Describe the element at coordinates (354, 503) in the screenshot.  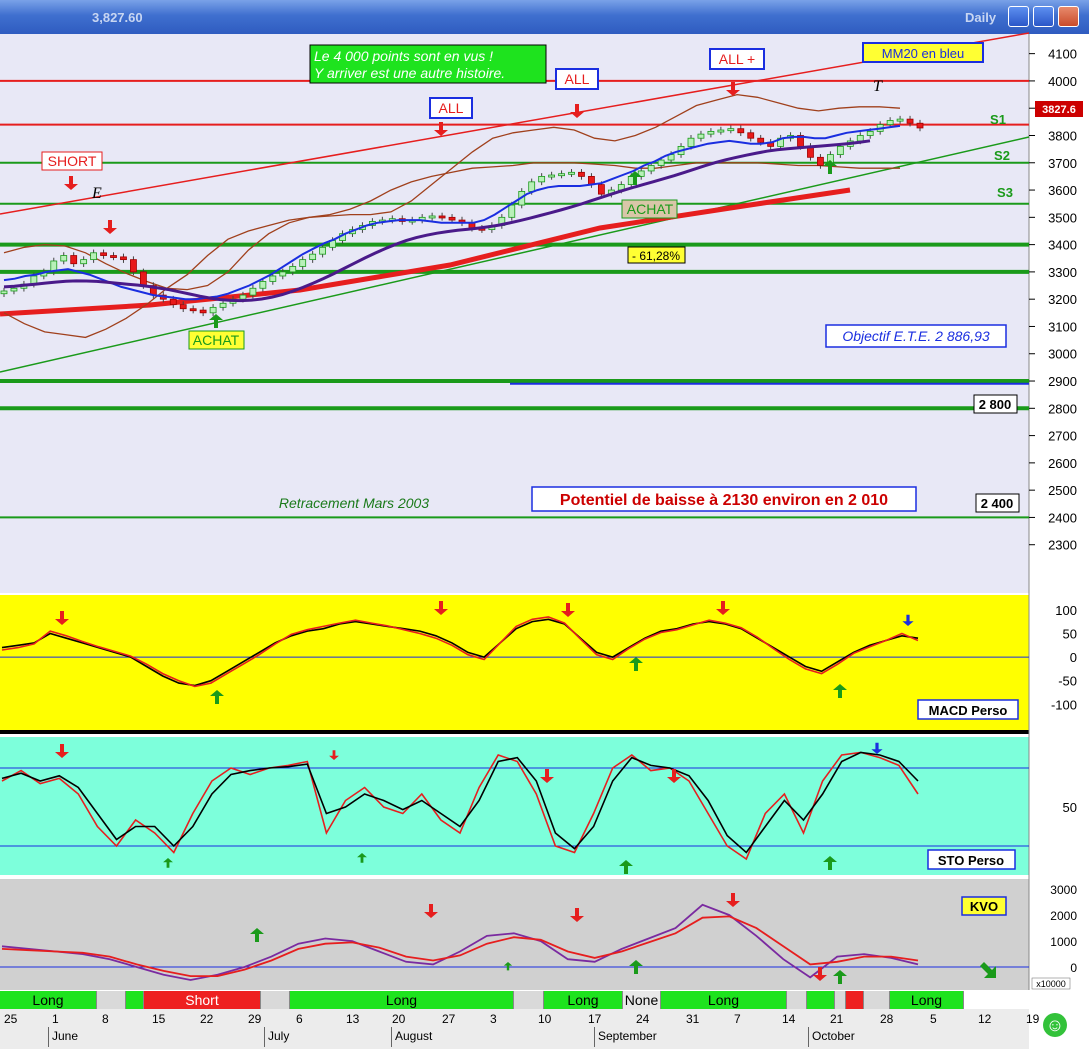
I see `retracement-label: Retracement Mars 2003` at that location.